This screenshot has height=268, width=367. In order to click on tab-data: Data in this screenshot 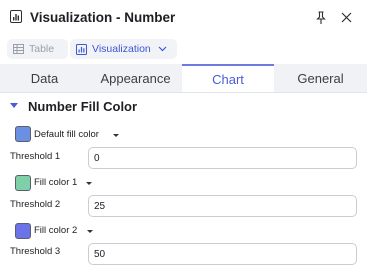, I will do `click(44, 78)`.